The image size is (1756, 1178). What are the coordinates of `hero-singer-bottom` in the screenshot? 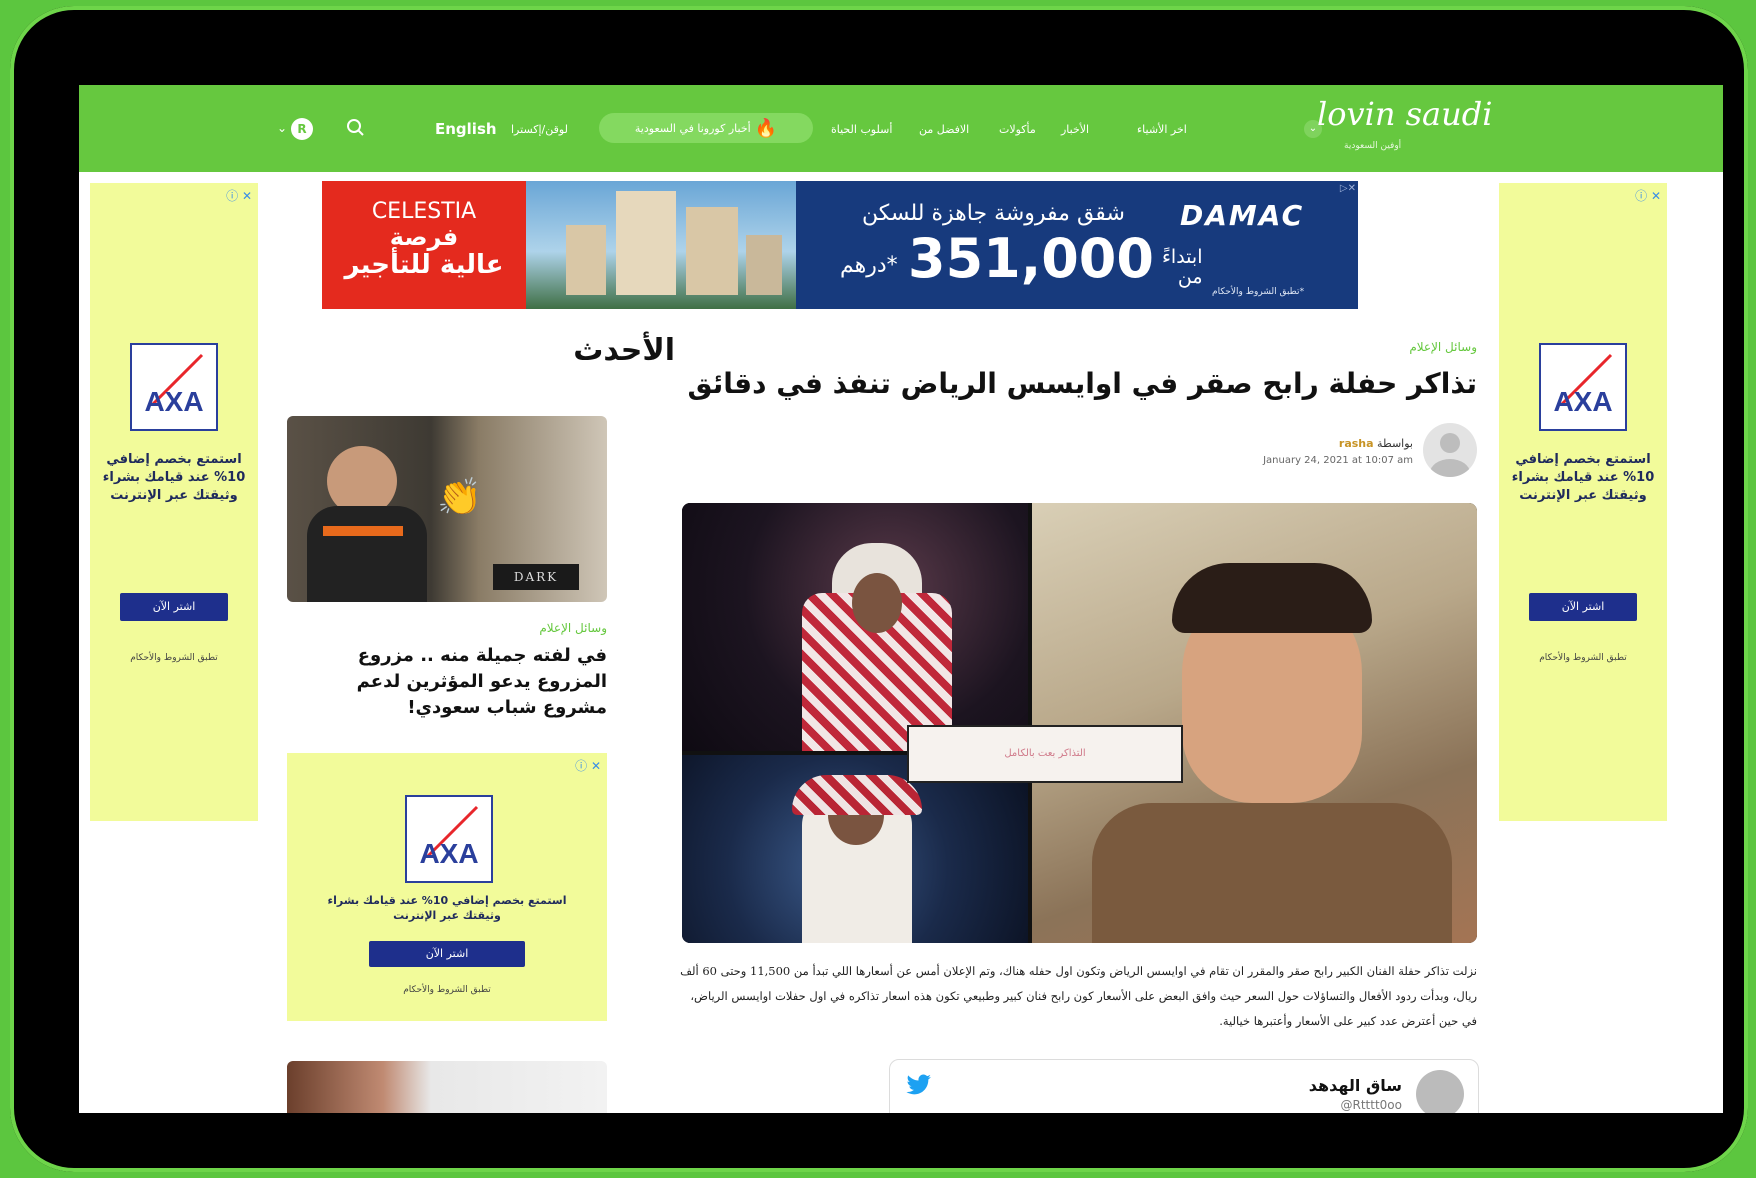 It's located at (855, 849).